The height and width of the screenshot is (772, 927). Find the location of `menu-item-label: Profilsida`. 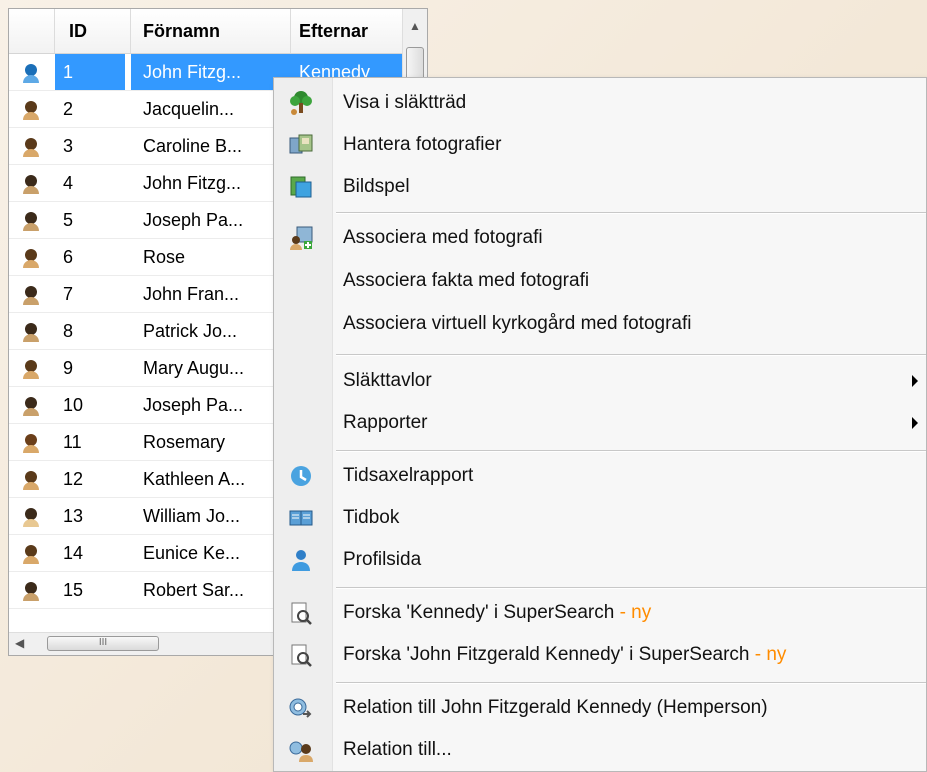

menu-item-label: Profilsida is located at coordinates (382, 559).